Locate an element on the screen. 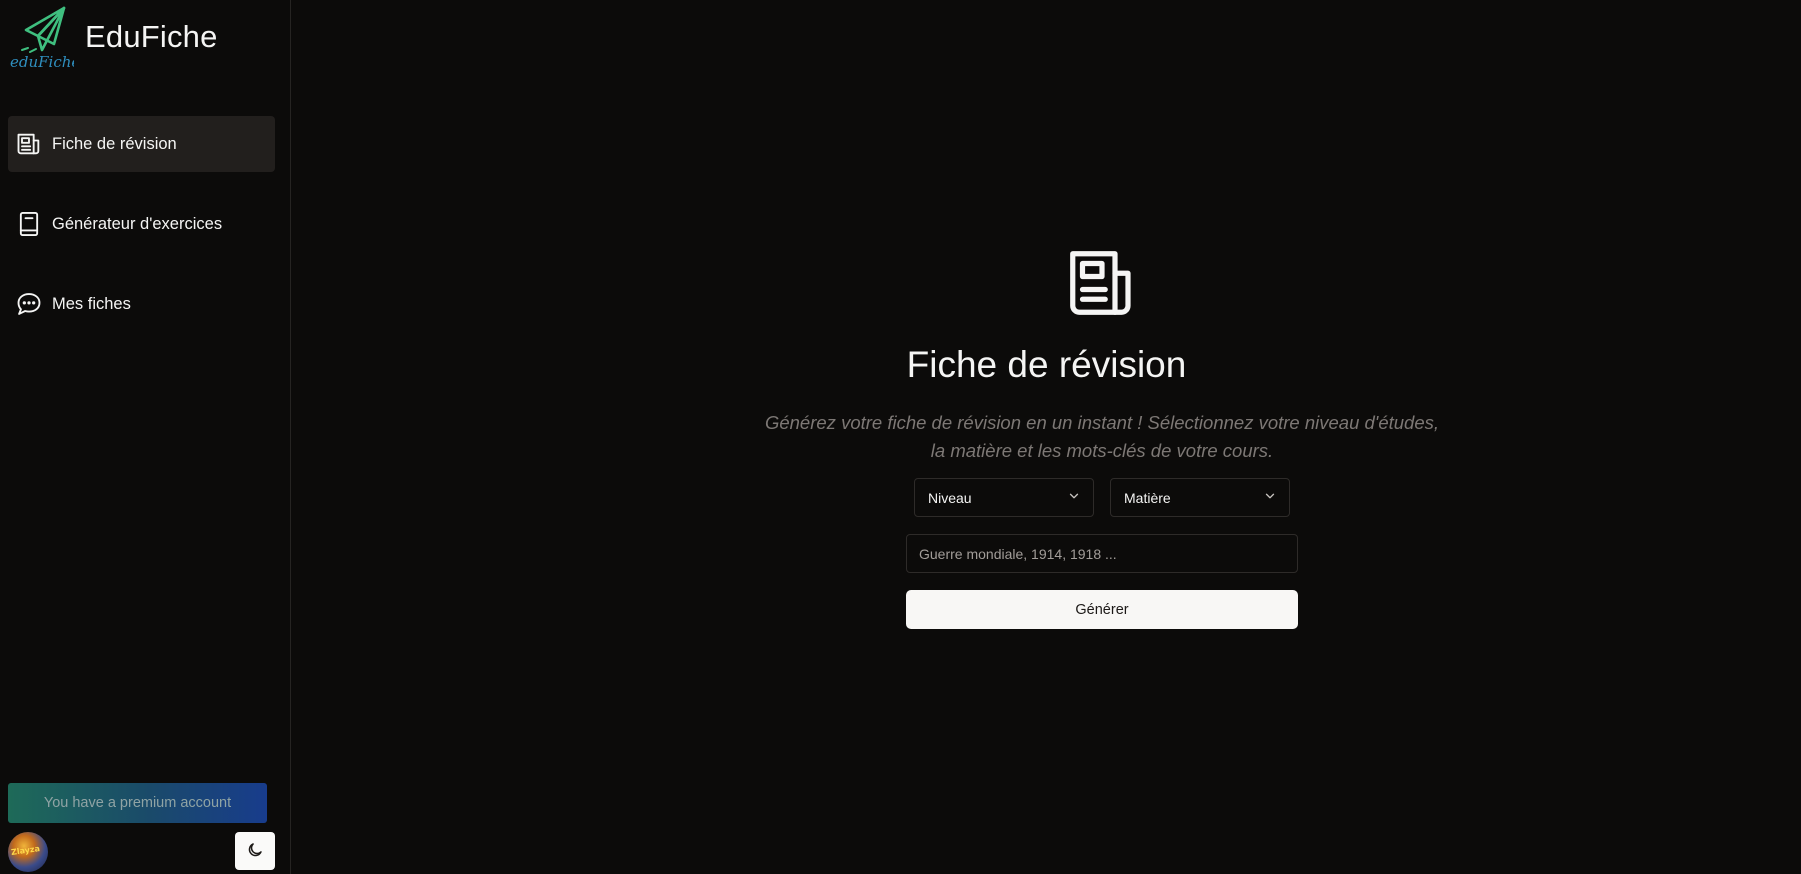  paper-plane-logo-icon: eduFiche is located at coordinates (44, 37).